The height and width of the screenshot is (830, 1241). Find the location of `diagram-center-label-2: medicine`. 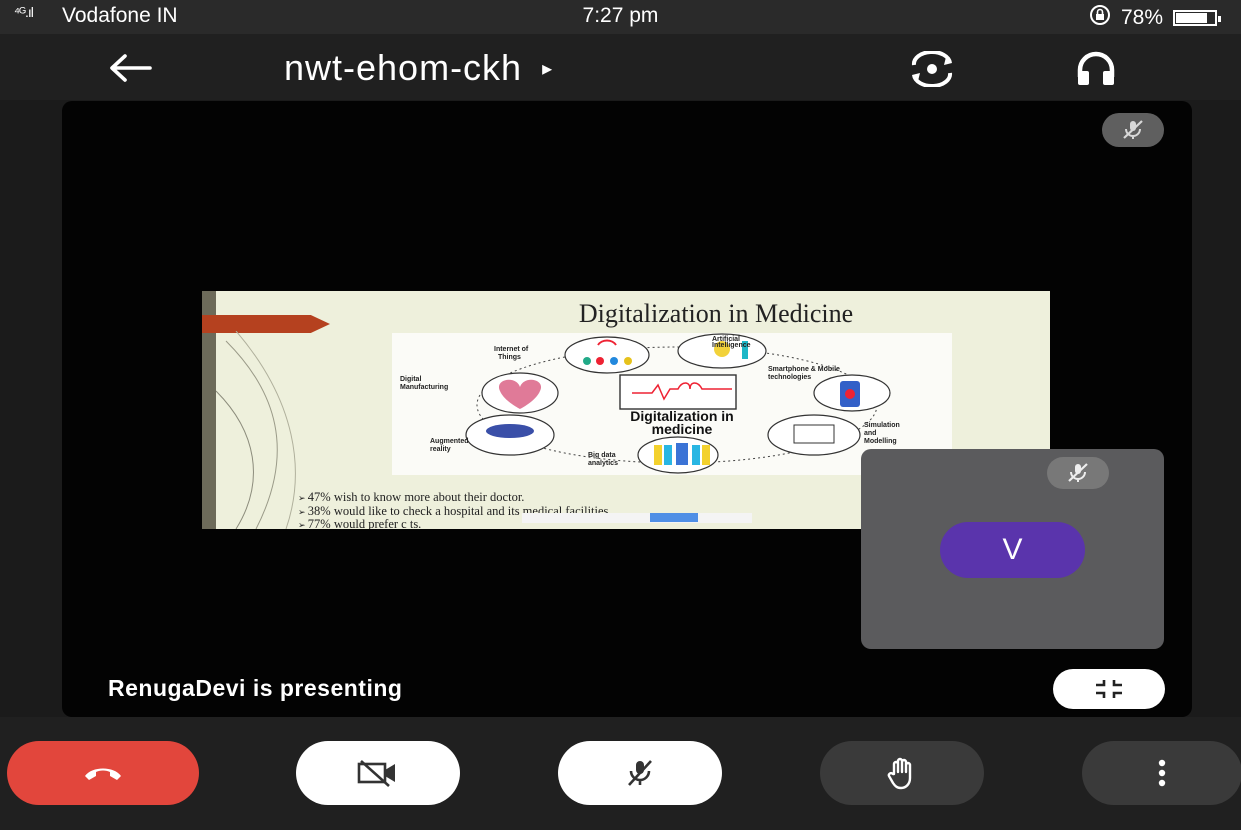

diagram-center-label-2: medicine is located at coordinates (682, 429).